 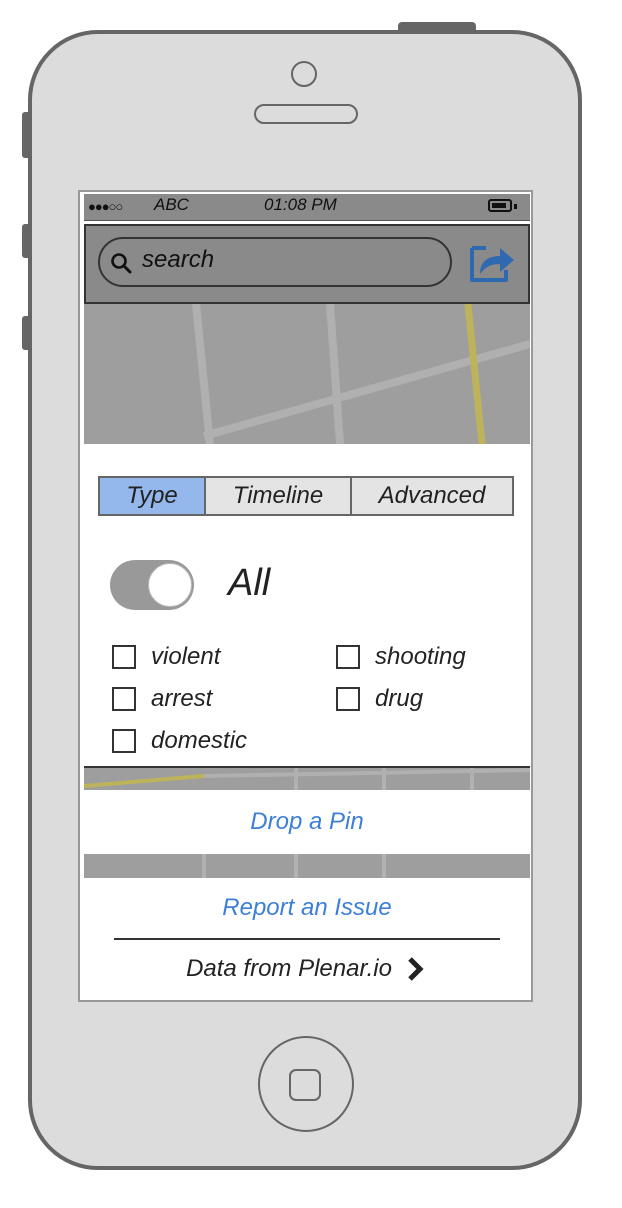 I want to click on tab-timeline: Timeline, so click(x=279, y=496).